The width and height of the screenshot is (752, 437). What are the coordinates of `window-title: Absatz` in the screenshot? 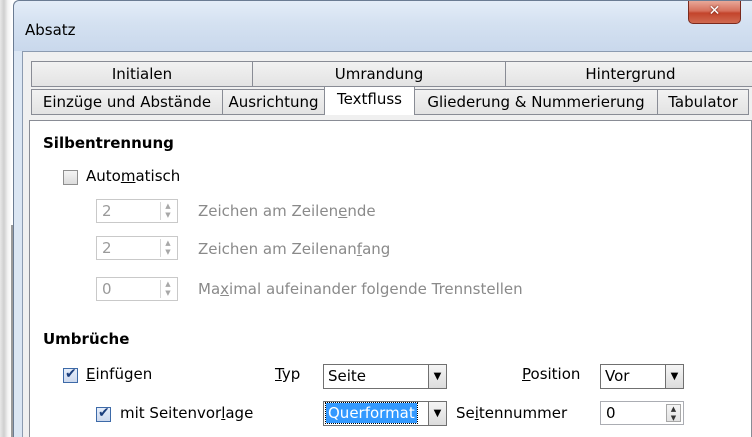 It's located at (50, 30).